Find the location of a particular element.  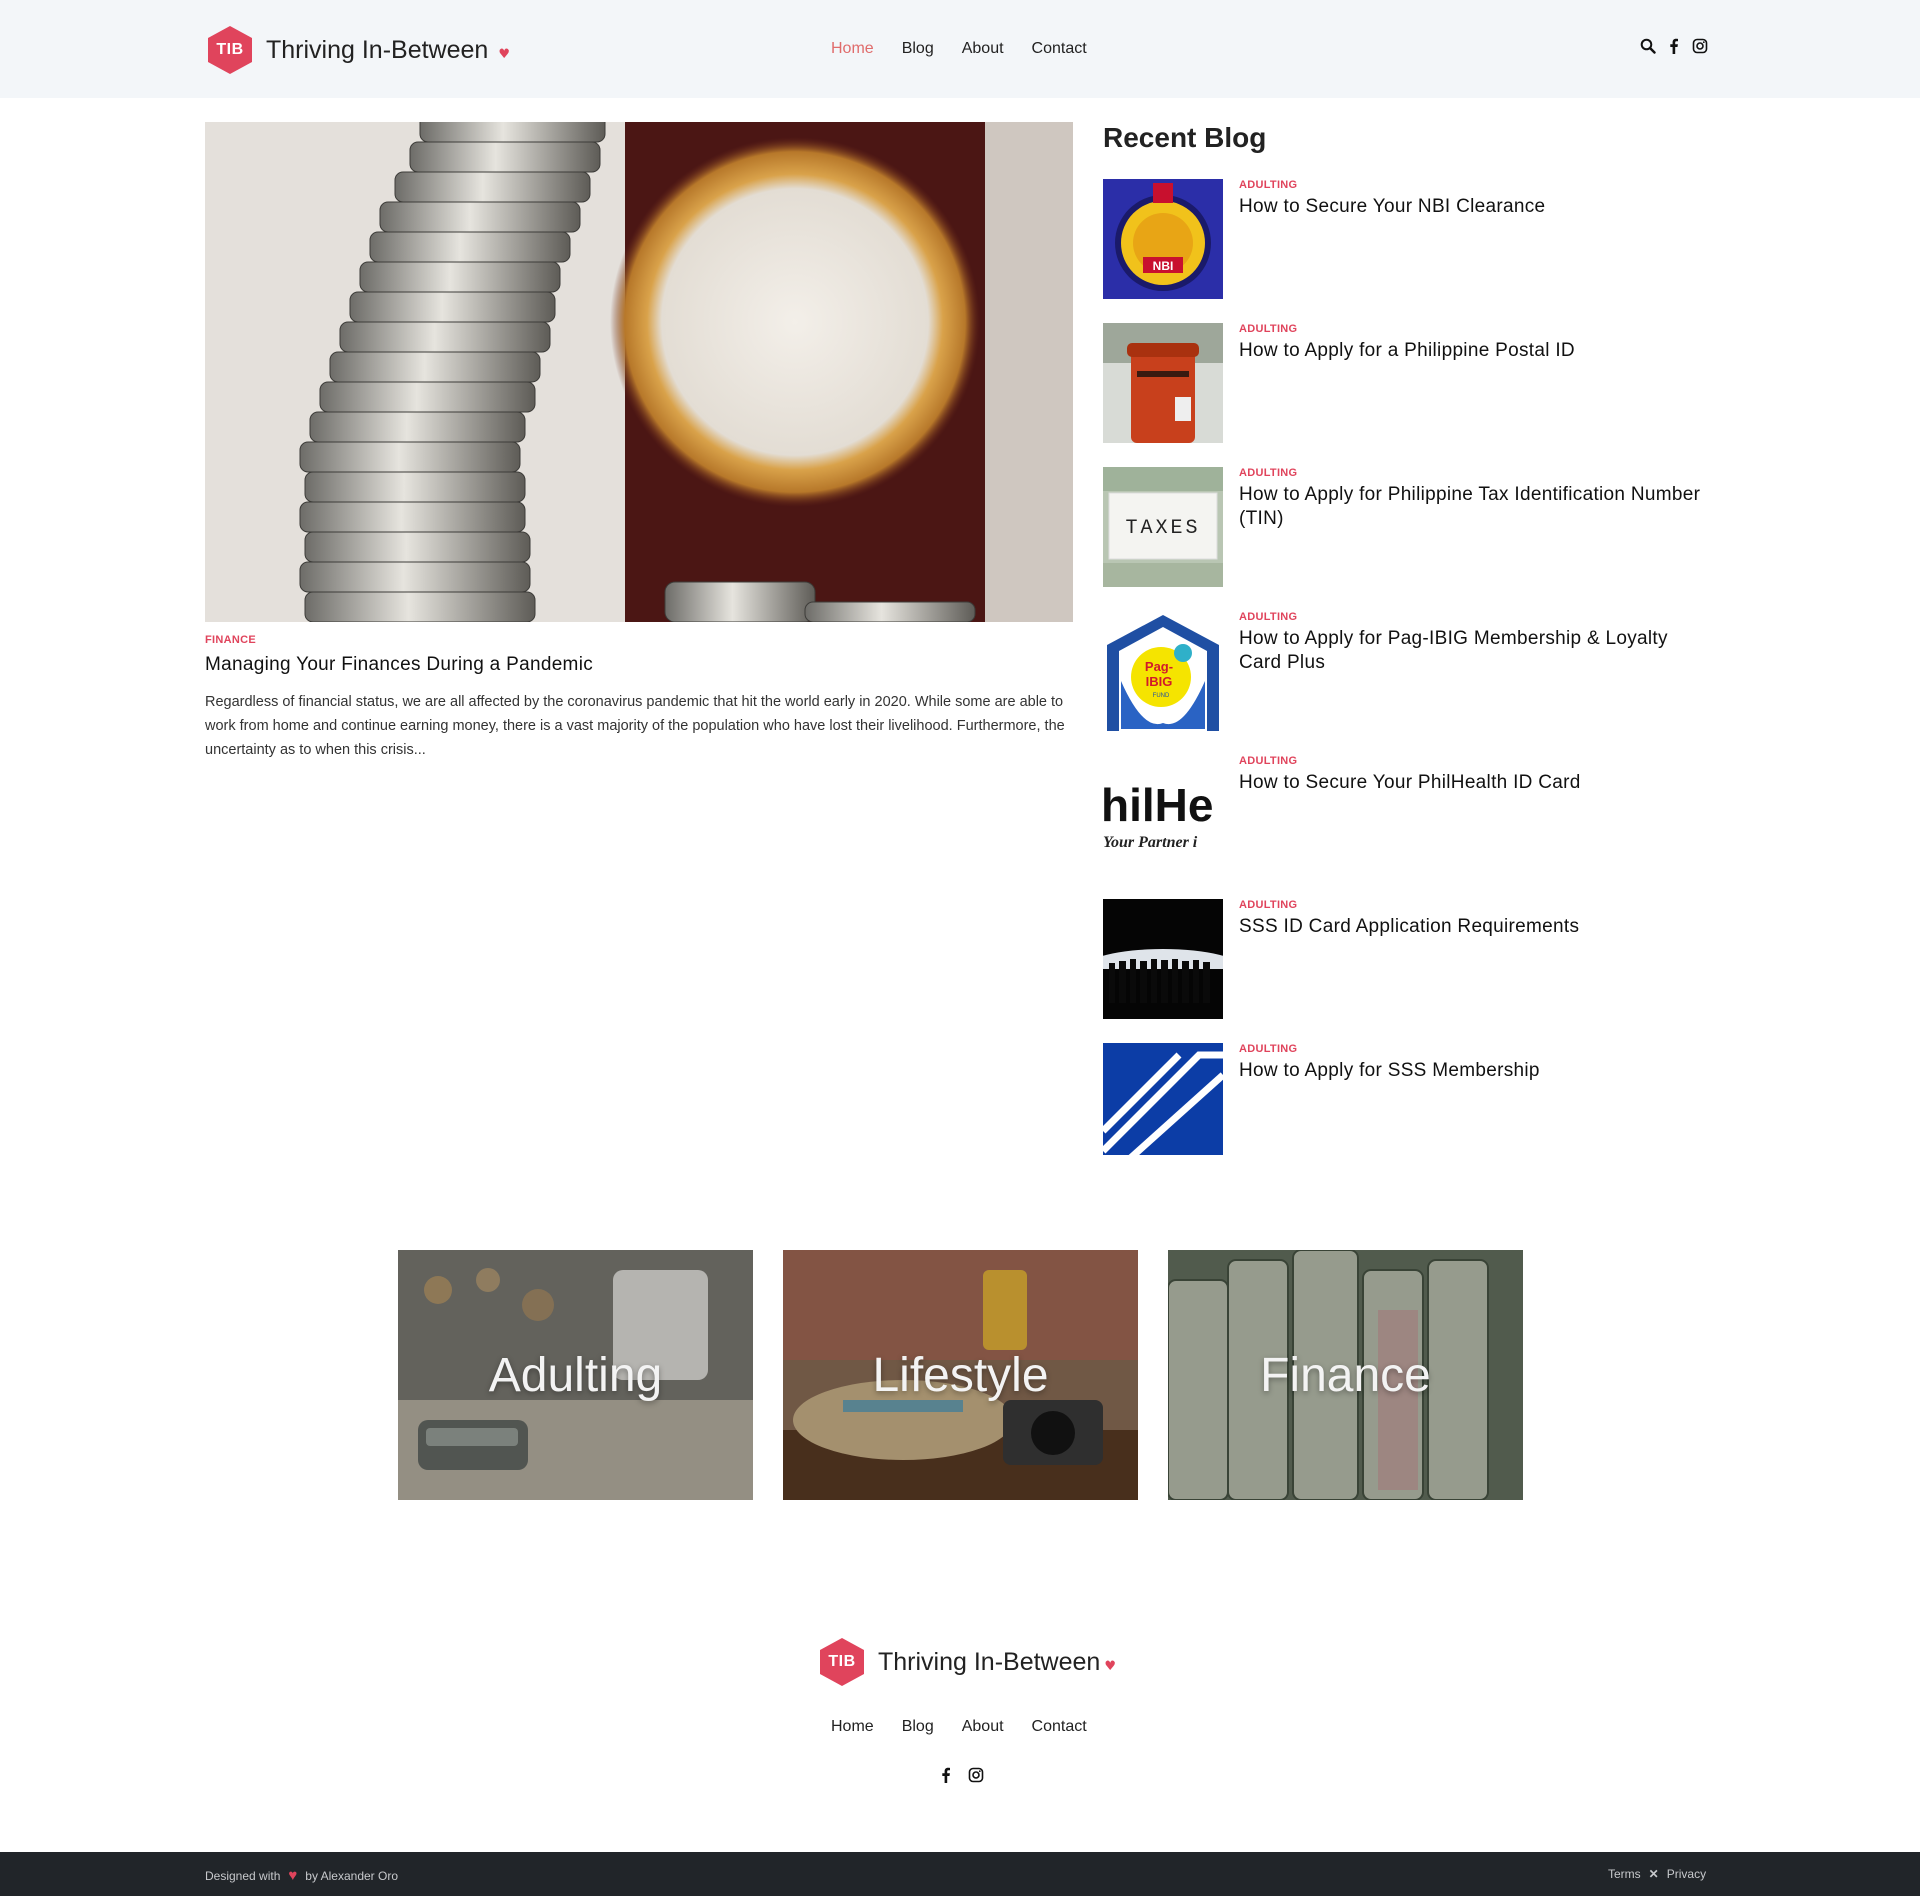

category-label: Finance is located at coordinates (1345, 1375).